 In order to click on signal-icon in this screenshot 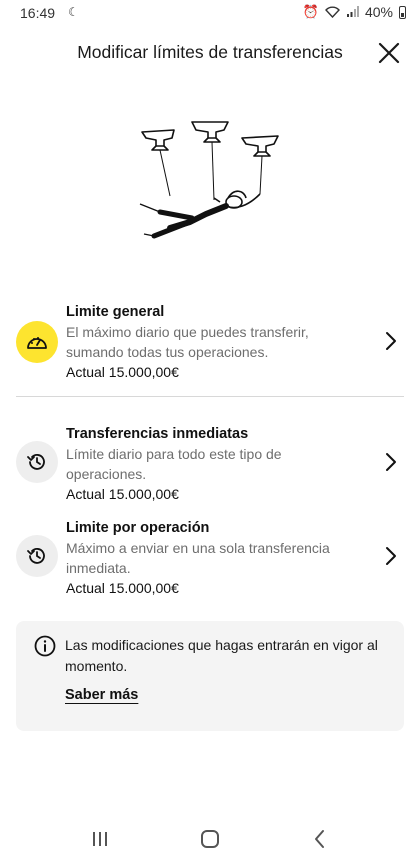, I will do `click(352, 11)`.